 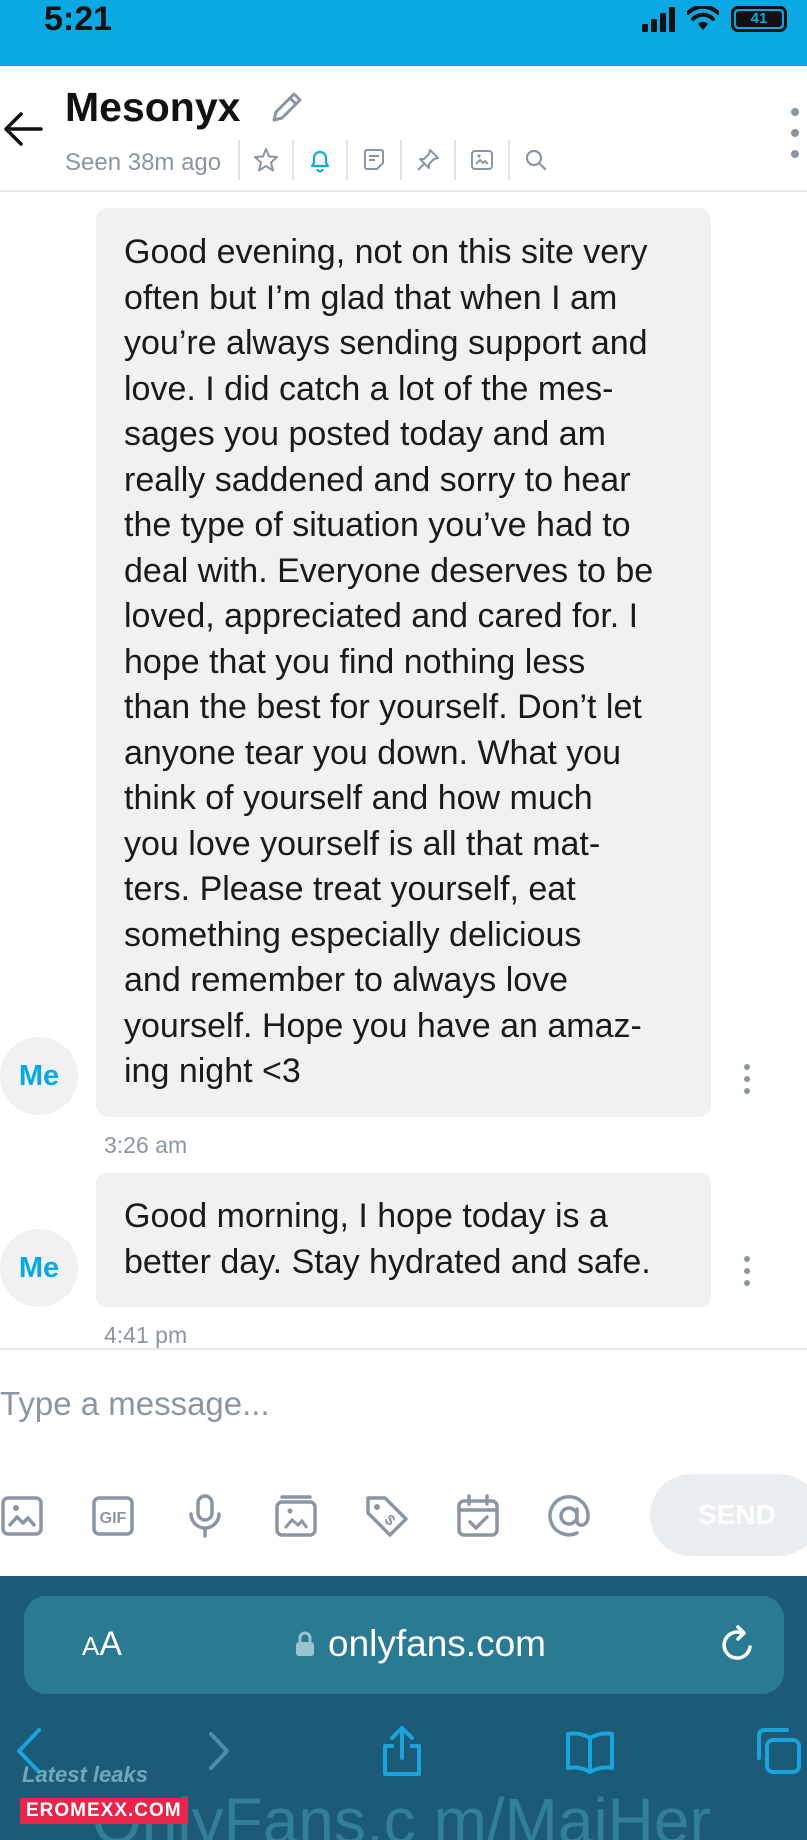 I want to click on message-line: love. I did catch a lot of the mes-, so click(x=369, y=388).